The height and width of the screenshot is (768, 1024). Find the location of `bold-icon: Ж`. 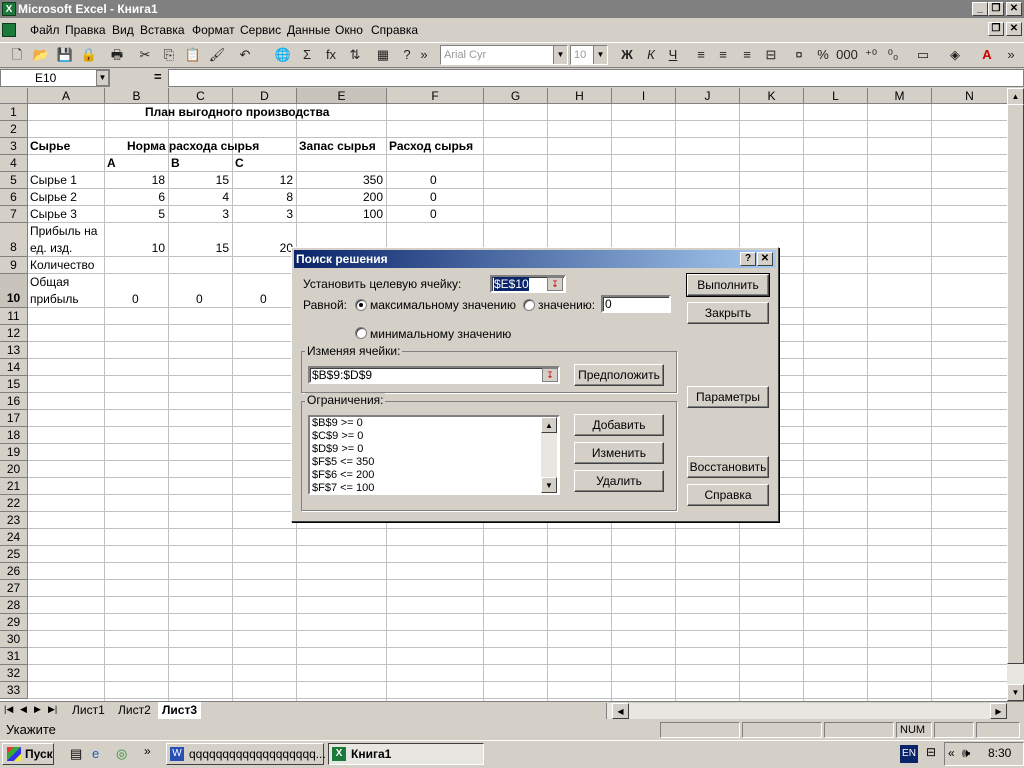

bold-icon: Ж is located at coordinates (627, 55).